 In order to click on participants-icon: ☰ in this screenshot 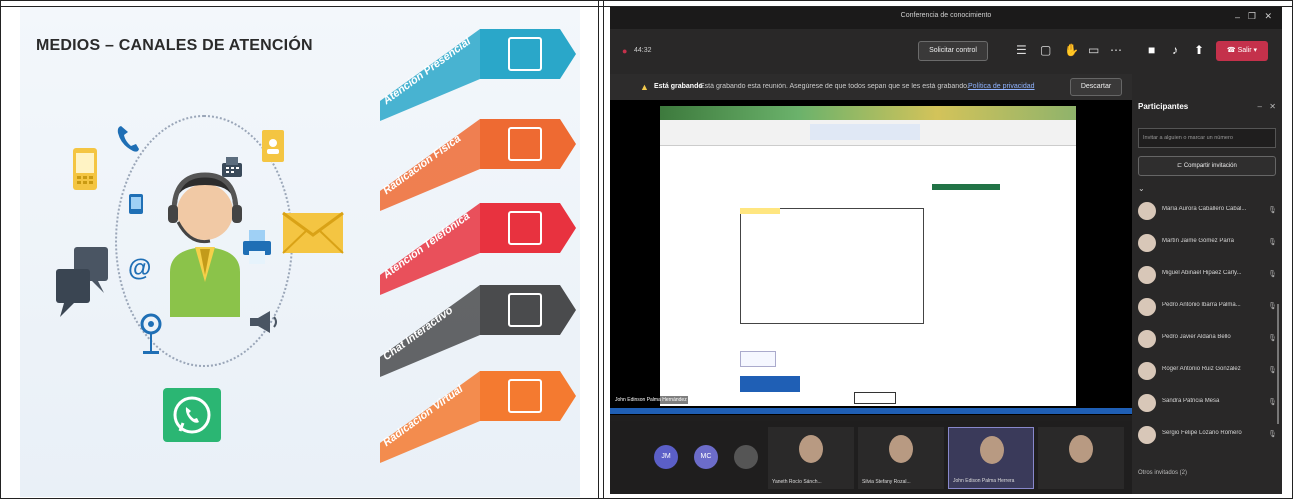, I will do `click(1021, 50)`.